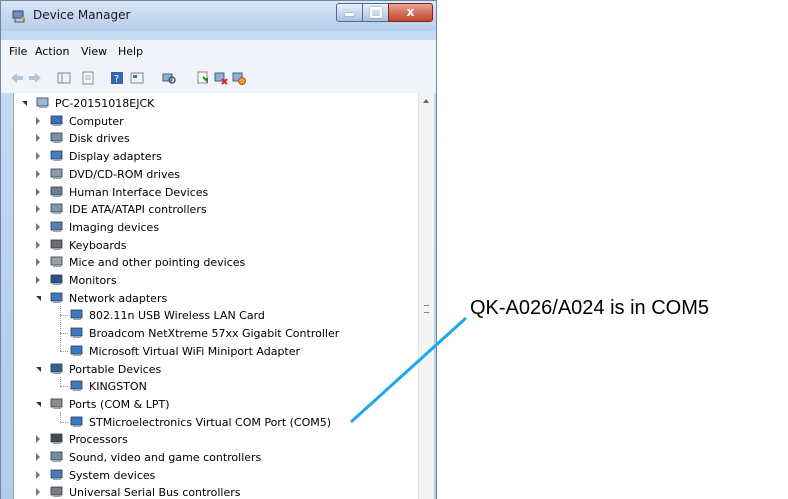 The image size is (788, 499). Describe the element at coordinates (115, 157) in the screenshot. I see `tree-item-label: Display adapters` at that location.